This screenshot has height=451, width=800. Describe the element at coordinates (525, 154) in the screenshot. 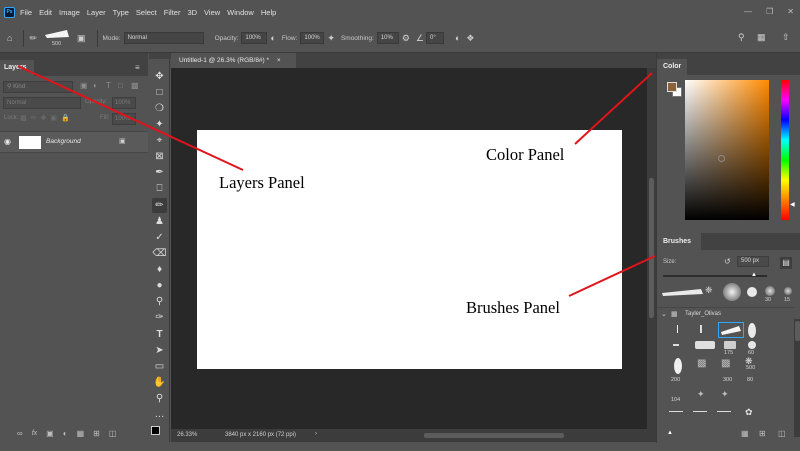

I see `color-panel-annotation: Color Panel` at that location.